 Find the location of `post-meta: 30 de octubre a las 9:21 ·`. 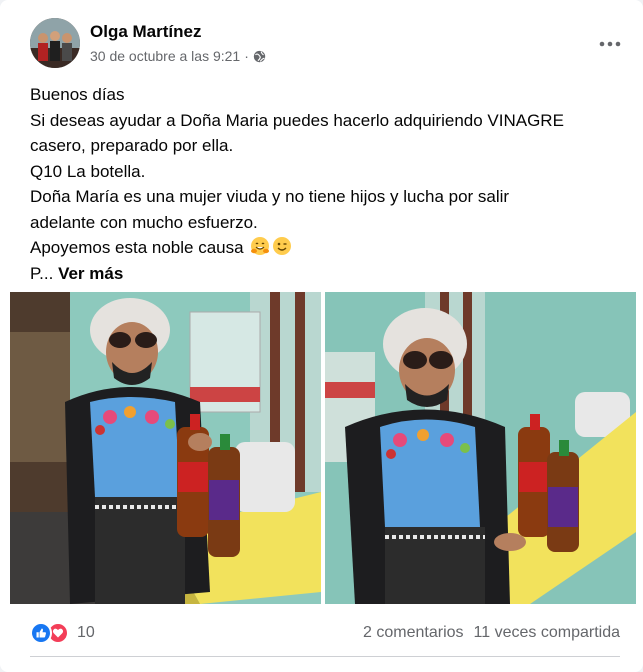

post-meta: 30 de octubre a las 9:21 · is located at coordinates (178, 56).